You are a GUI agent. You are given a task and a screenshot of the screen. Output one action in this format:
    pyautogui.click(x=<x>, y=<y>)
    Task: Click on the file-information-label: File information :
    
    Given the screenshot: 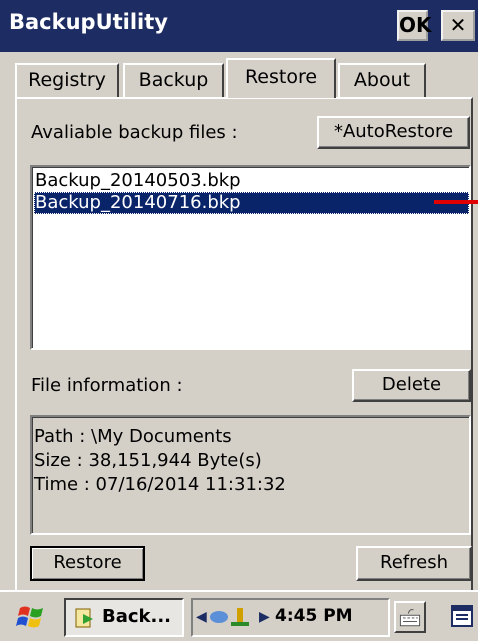 What is the action you would take?
    pyautogui.click(x=107, y=385)
    